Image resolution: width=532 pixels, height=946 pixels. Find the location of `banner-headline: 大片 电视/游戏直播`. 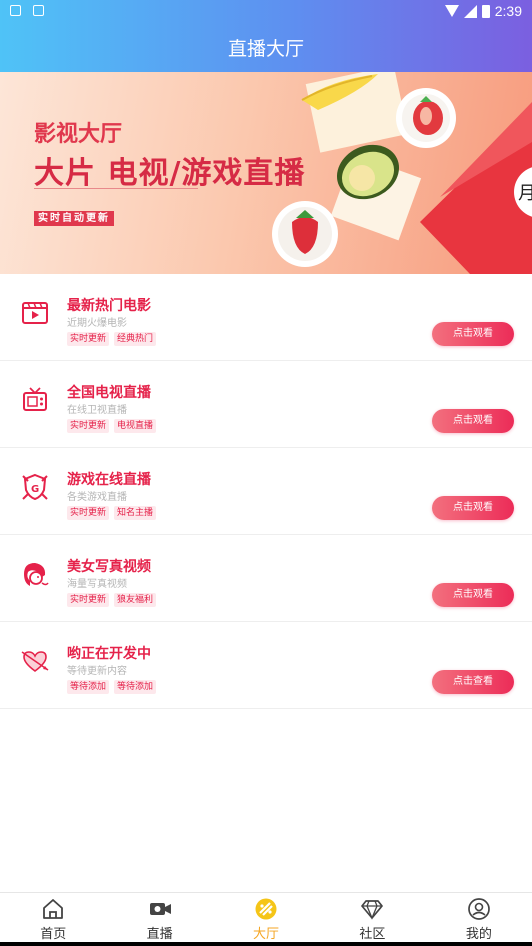

banner-headline: 大片 电视/游戏直播 is located at coordinates (170, 173).